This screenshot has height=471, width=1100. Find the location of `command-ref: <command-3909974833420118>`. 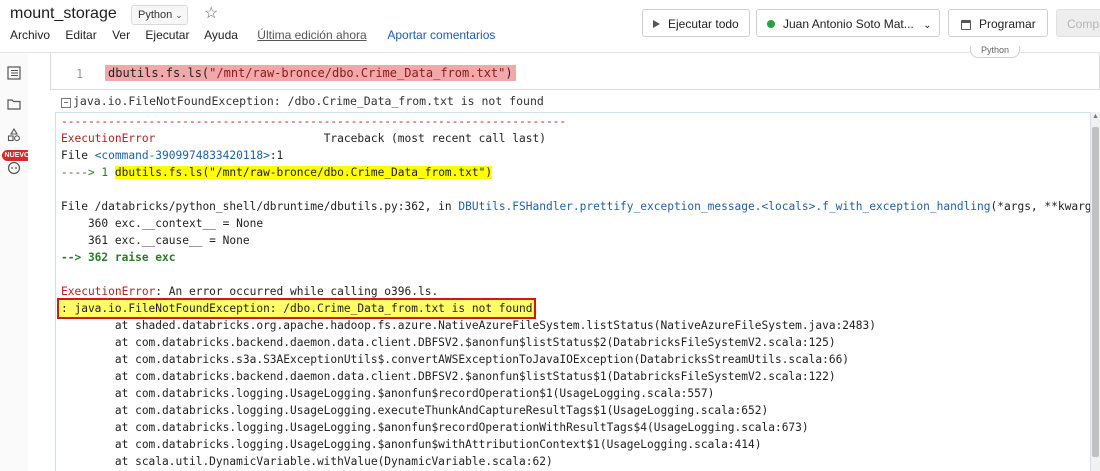

command-ref: <command-3909974833420118> is located at coordinates (182, 155).